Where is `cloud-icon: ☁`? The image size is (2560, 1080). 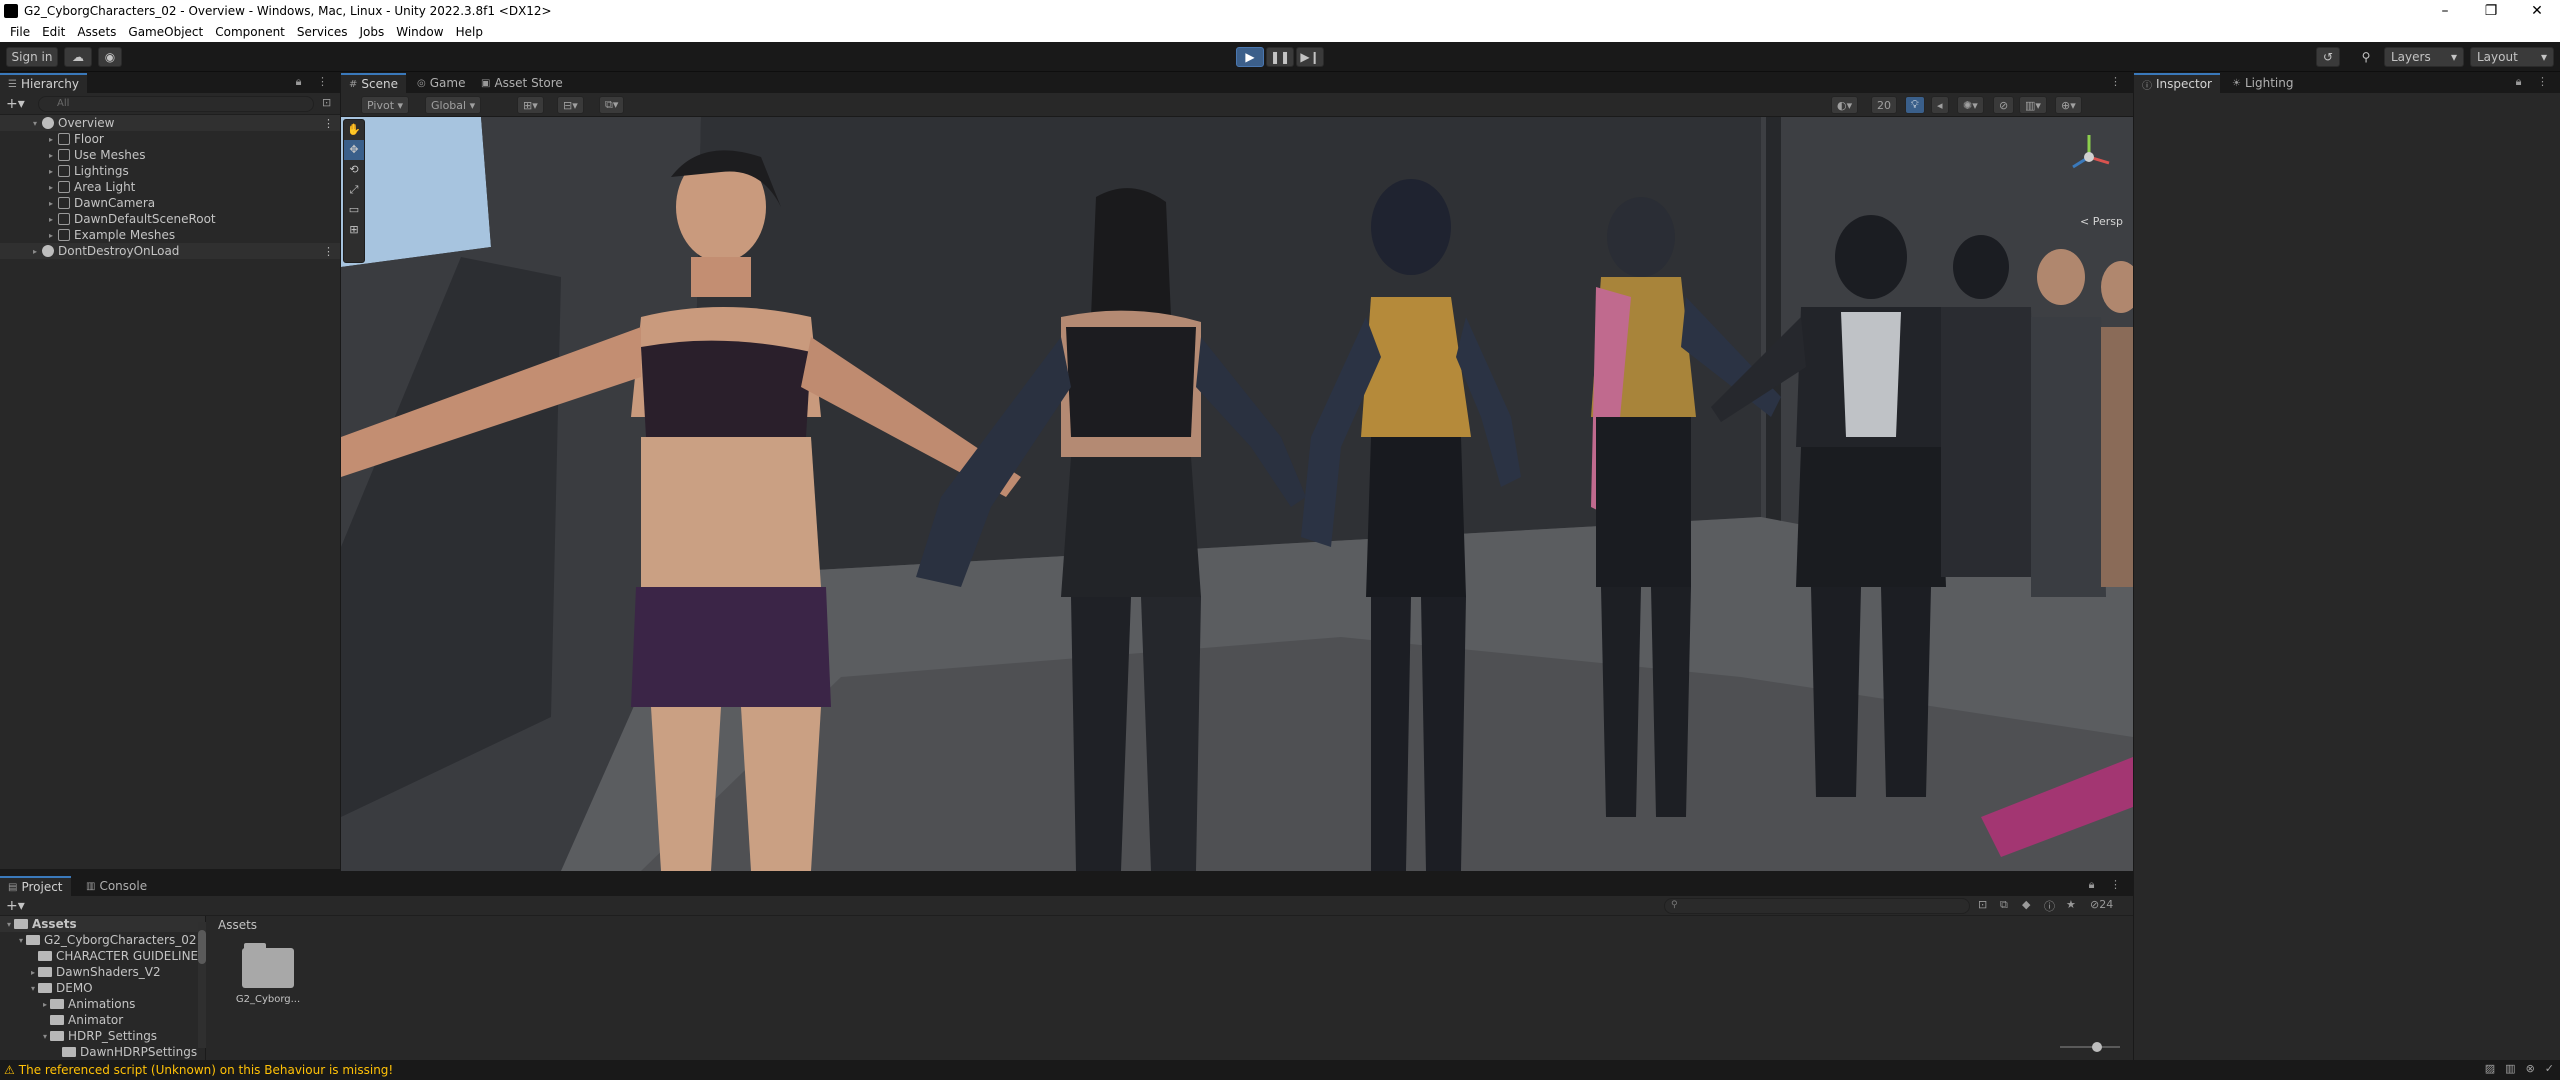 cloud-icon: ☁ is located at coordinates (78, 57).